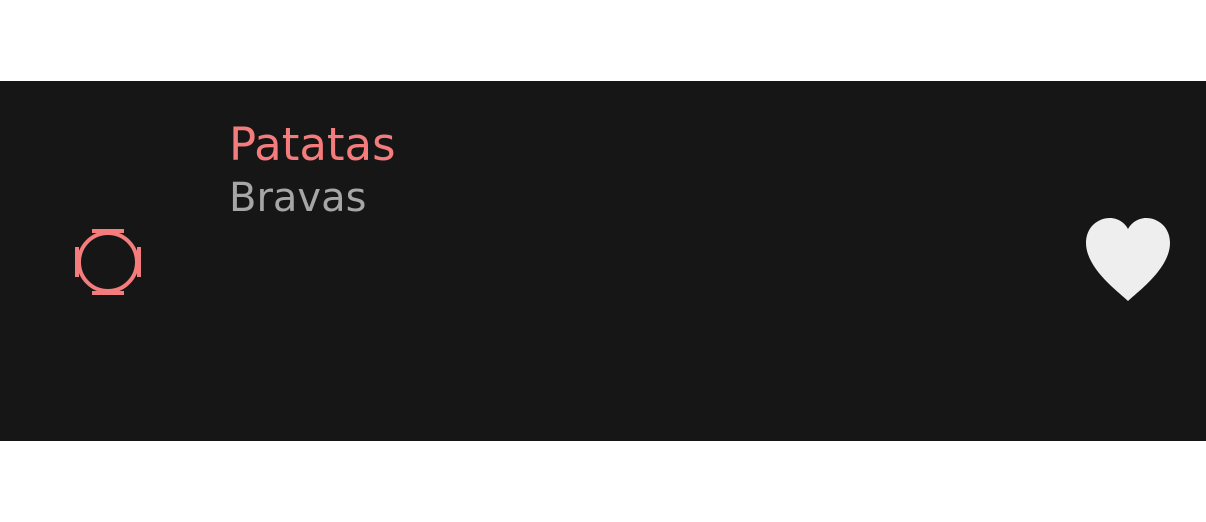 The width and height of the screenshot is (1206, 522). Describe the element at coordinates (298, 198) in the screenshot. I see `item-subtitle: Bravas` at that location.